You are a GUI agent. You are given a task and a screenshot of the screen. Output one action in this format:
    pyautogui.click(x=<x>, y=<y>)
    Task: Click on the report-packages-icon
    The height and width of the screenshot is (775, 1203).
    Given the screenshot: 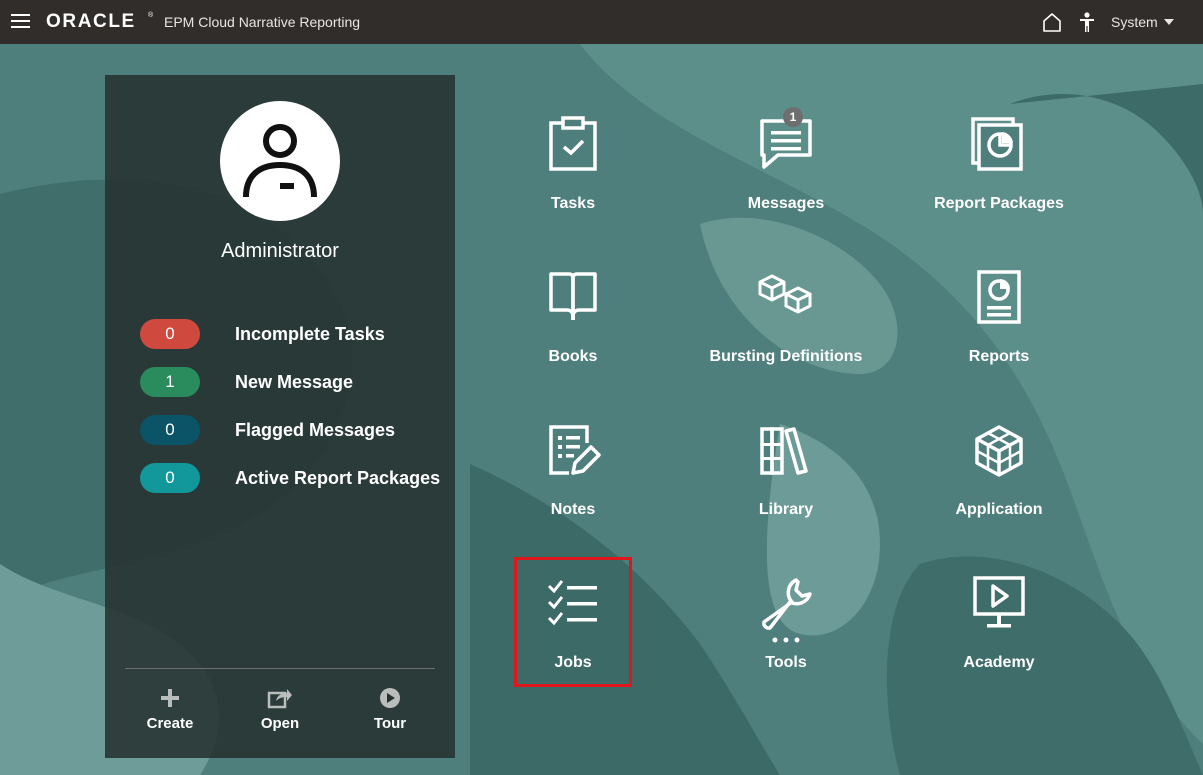 What is the action you would take?
    pyautogui.click(x=997, y=144)
    